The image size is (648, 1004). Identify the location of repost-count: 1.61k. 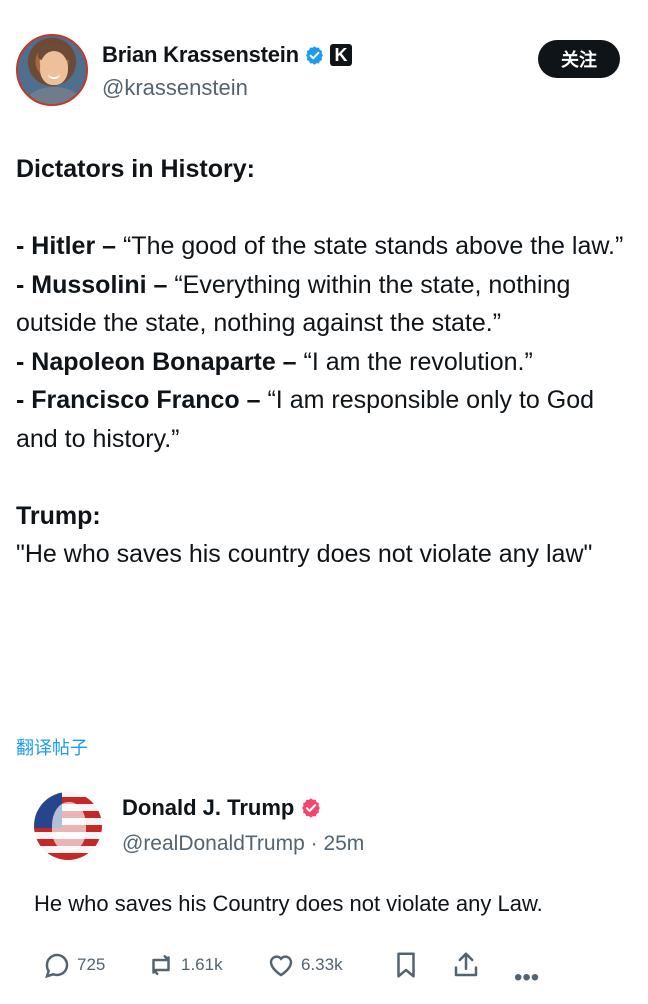
(202, 964).